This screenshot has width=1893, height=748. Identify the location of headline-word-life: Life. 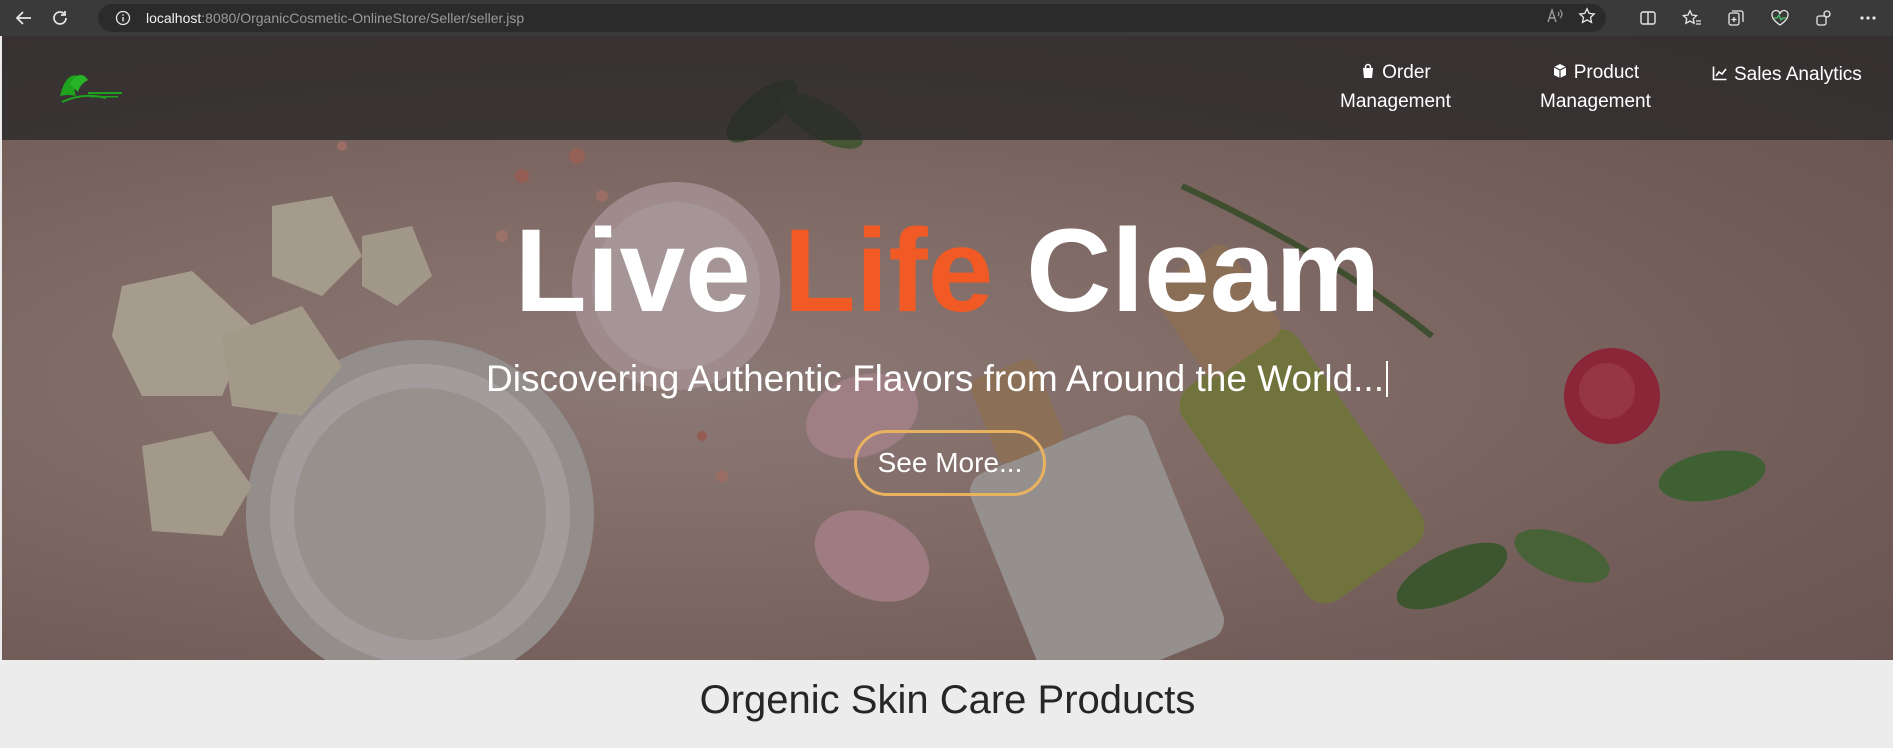
(888, 271).